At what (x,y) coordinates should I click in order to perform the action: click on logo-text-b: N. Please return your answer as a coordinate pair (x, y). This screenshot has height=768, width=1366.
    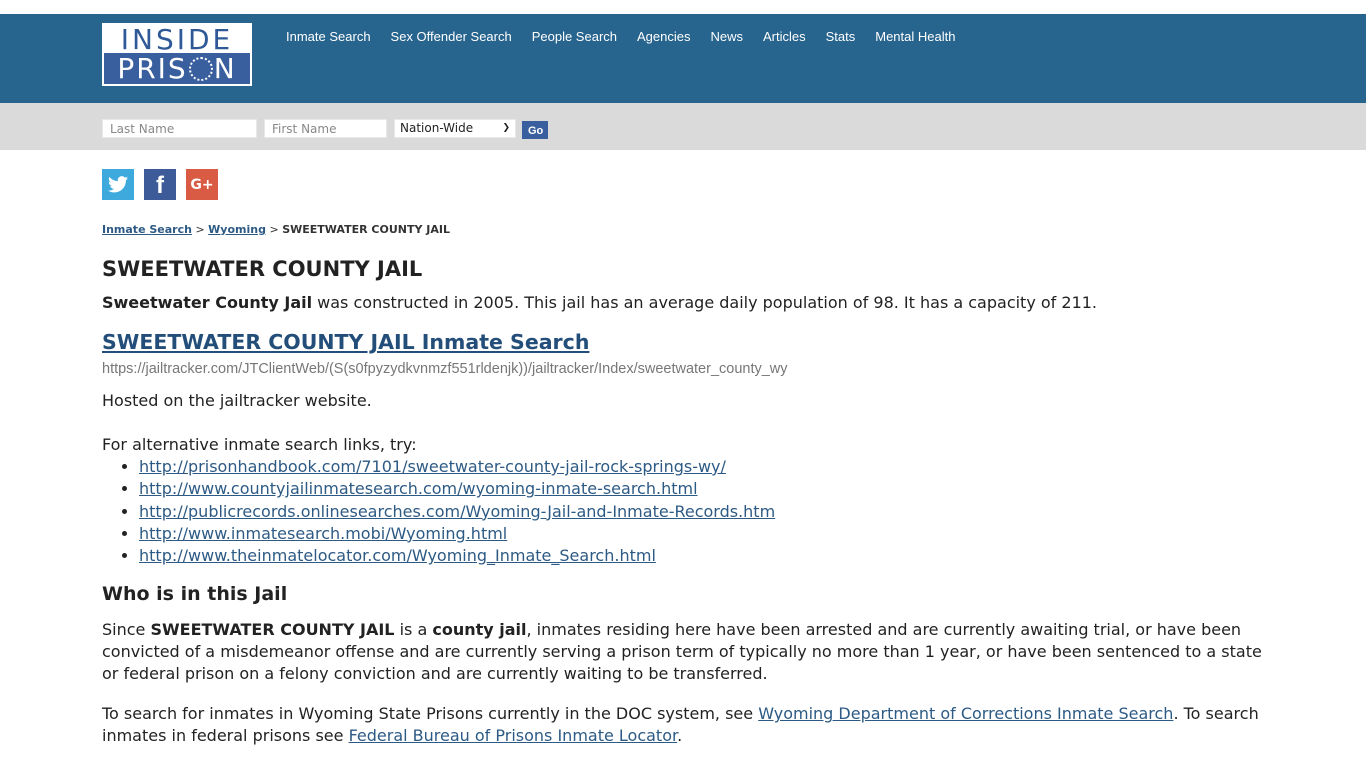
    Looking at the image, I should click on (225, 68).